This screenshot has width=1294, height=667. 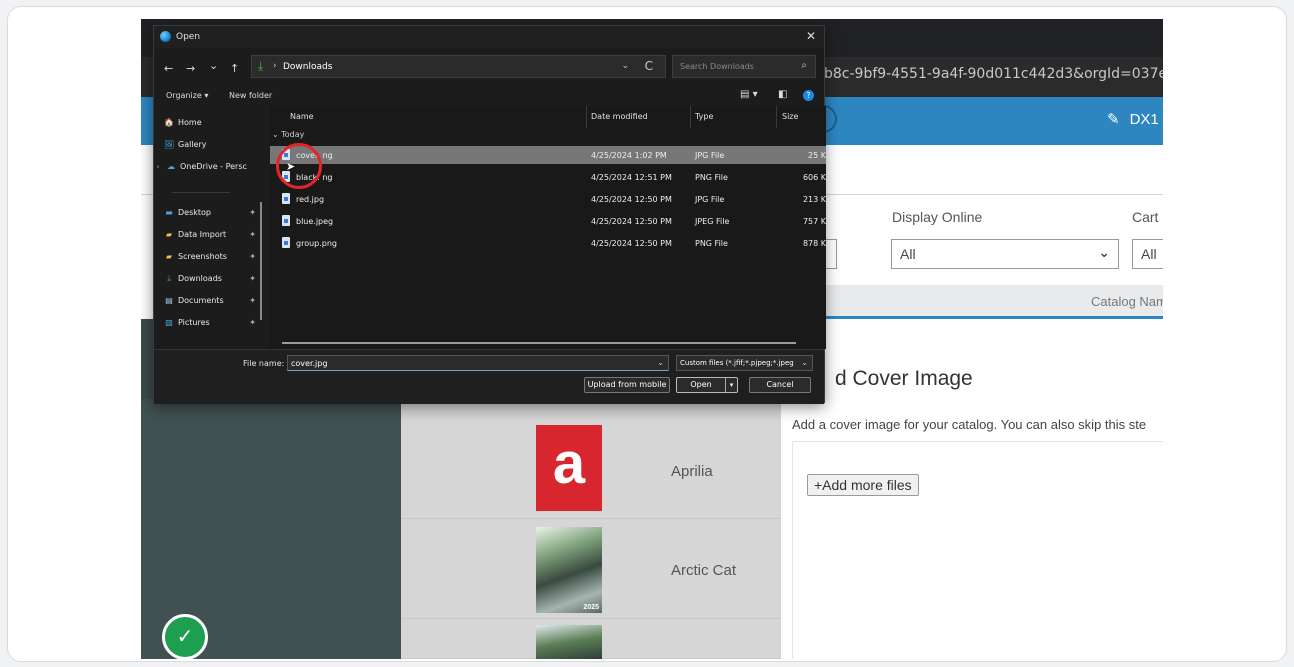 What do you see at coordinates (701, 384) in the screenshot?
I see `open-button-label: Open` at bounding box center [701, 384].